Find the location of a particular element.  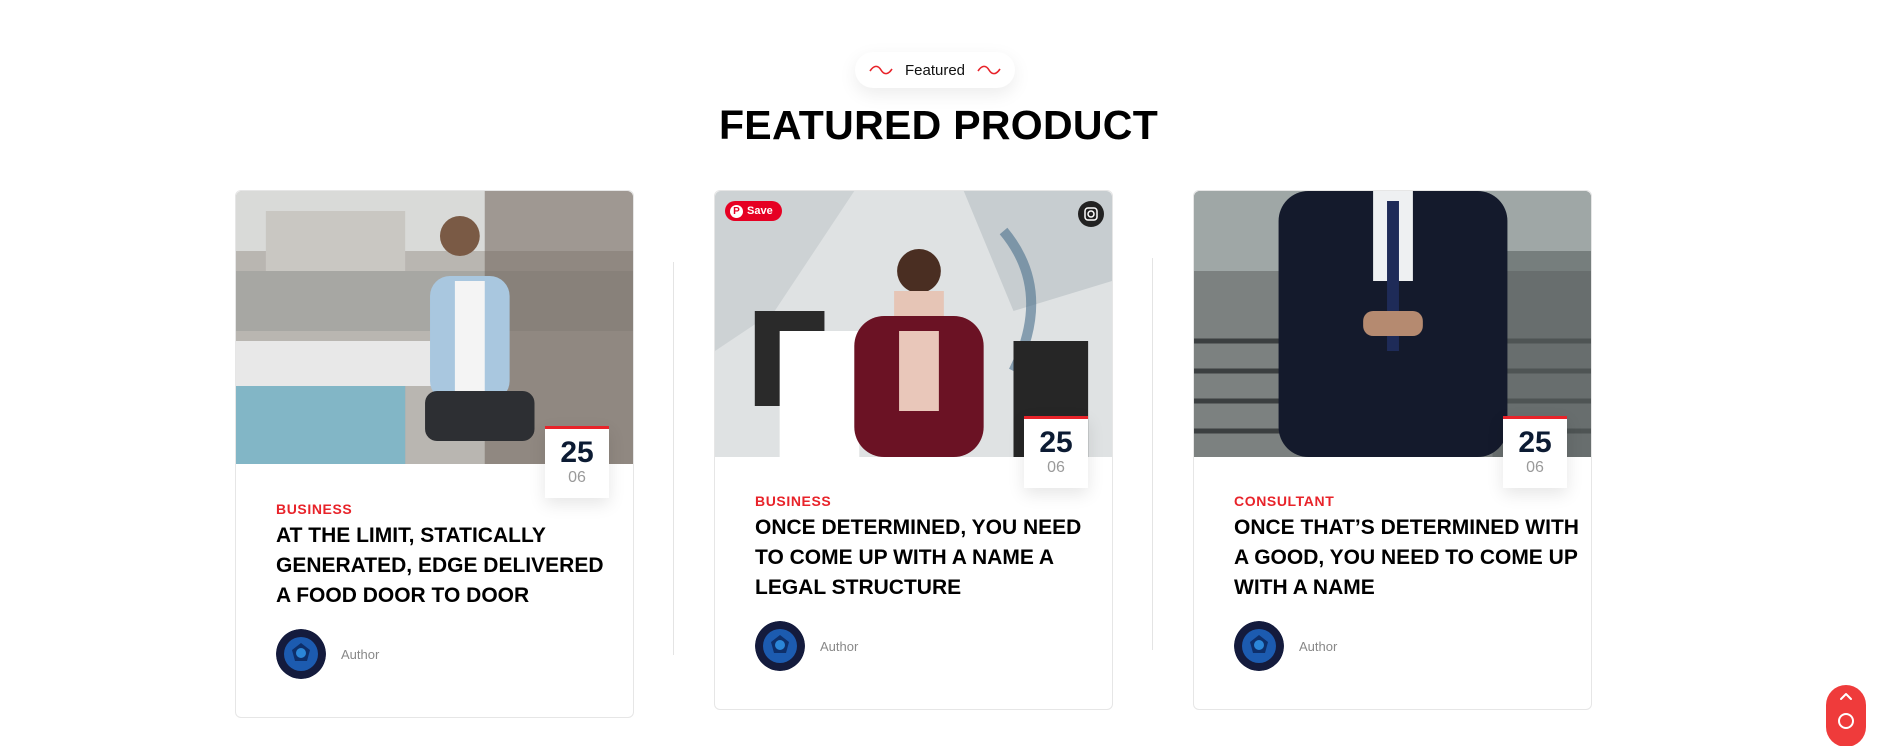

section-title: FEATURED PRODUCT is located at coordinates (938, 125).